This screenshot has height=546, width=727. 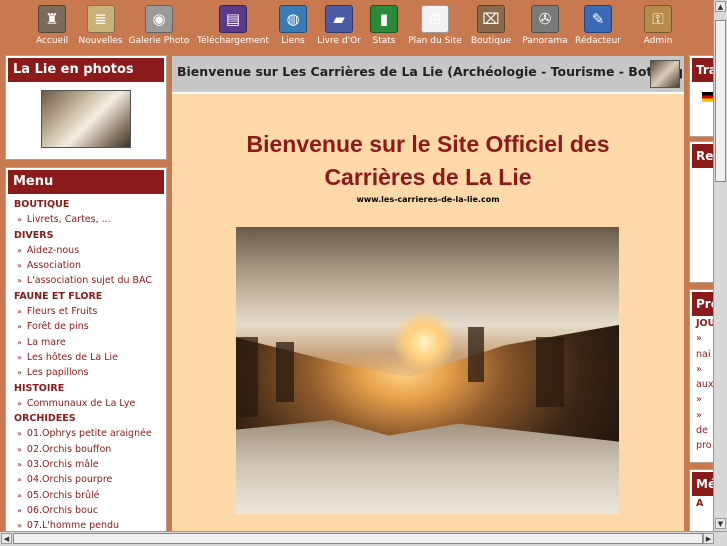 I want to click on vertical-scrollbar: ▲ ▼, so click(x=720, y=265).